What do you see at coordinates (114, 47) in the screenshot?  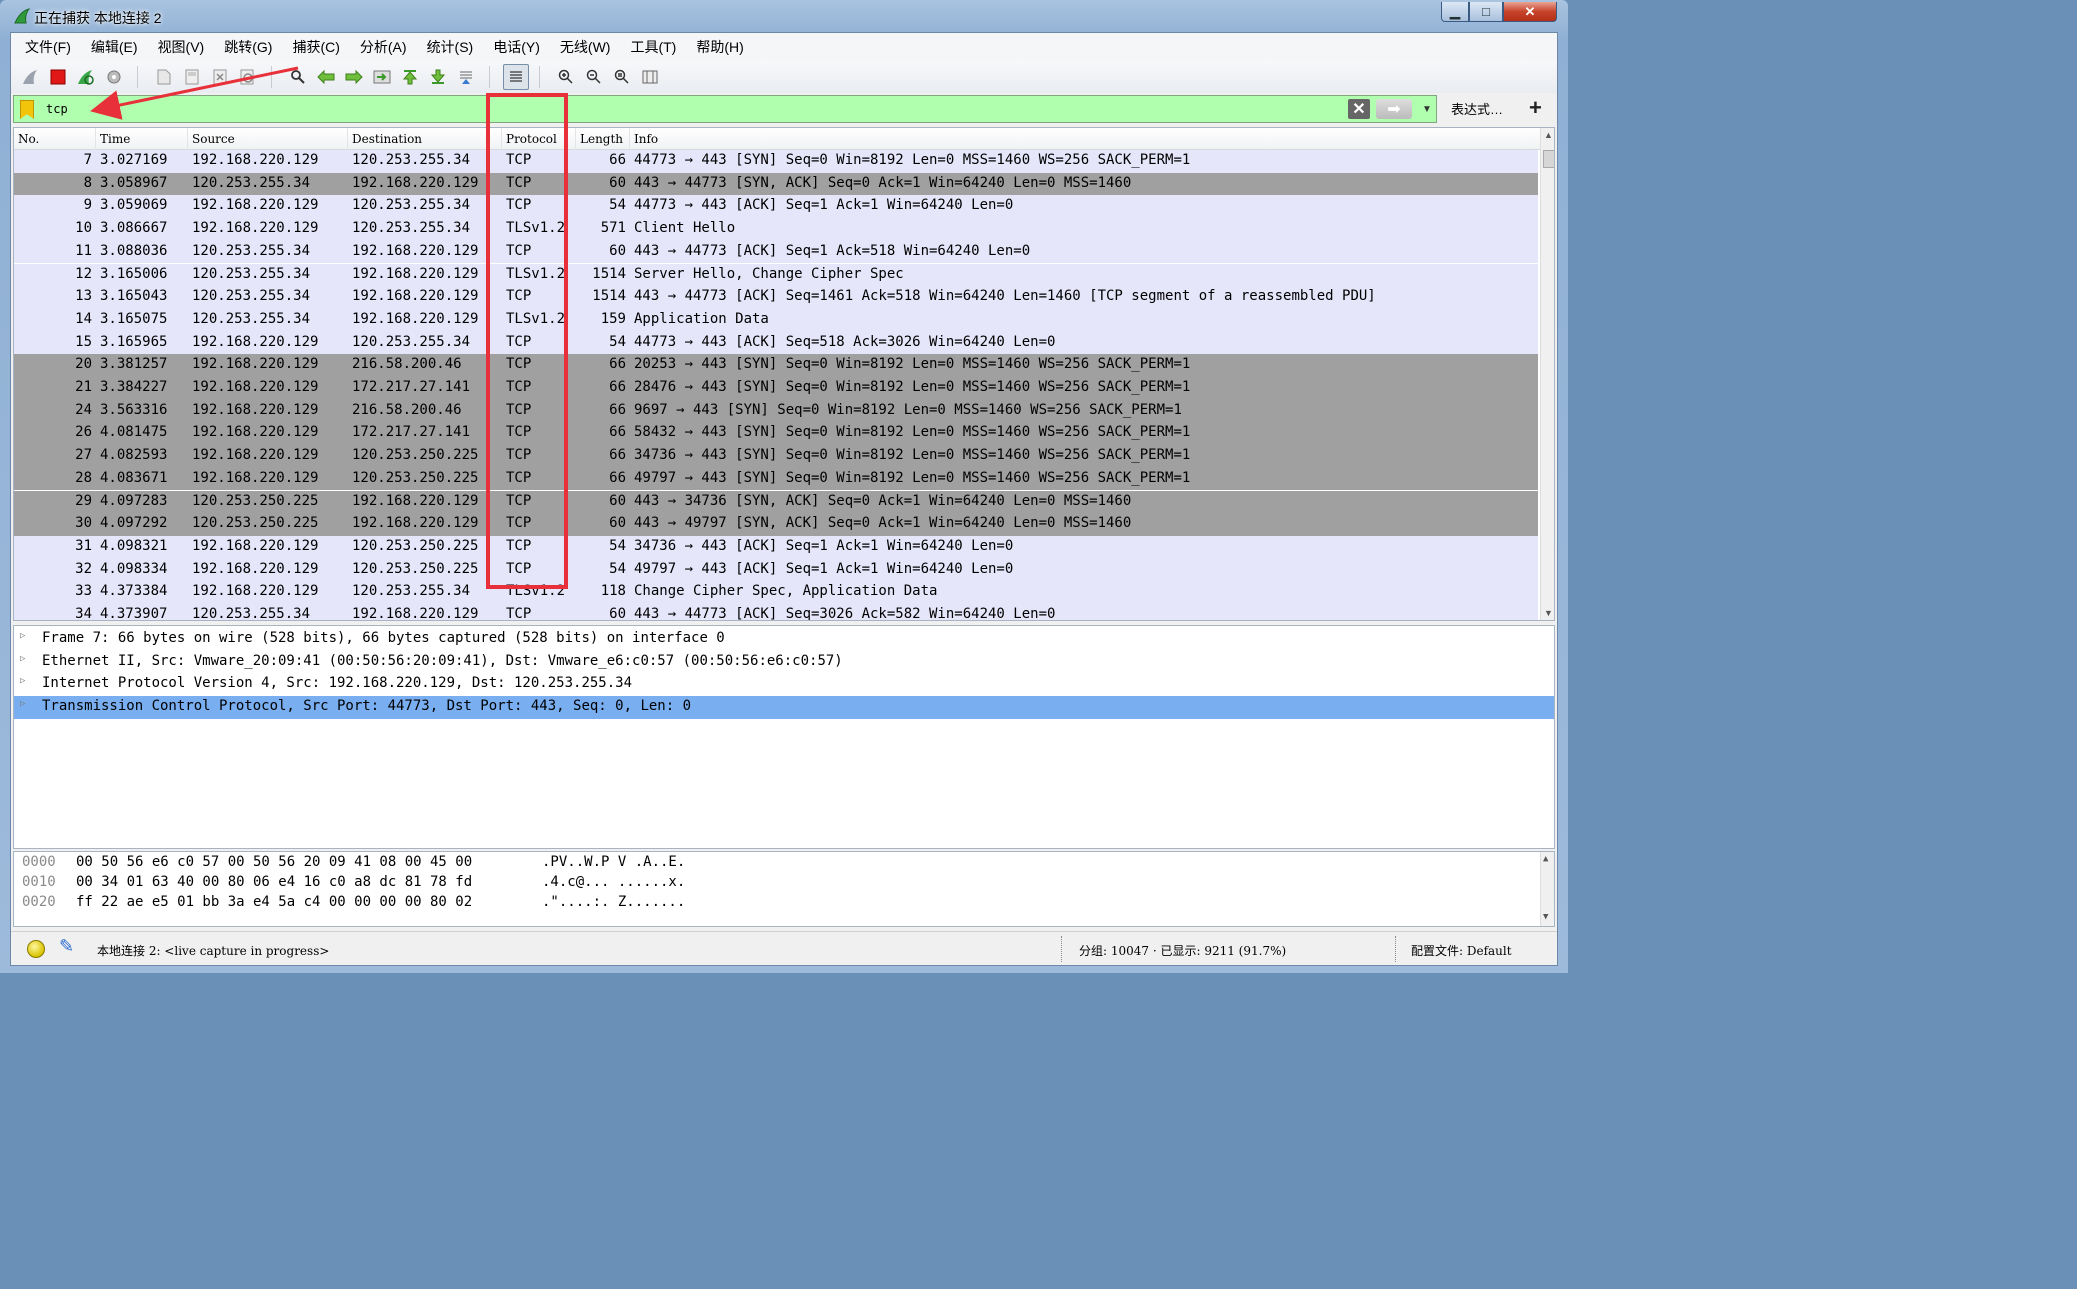 I see `menu-item: 编辑(E)` at bounding box center [114, 47].